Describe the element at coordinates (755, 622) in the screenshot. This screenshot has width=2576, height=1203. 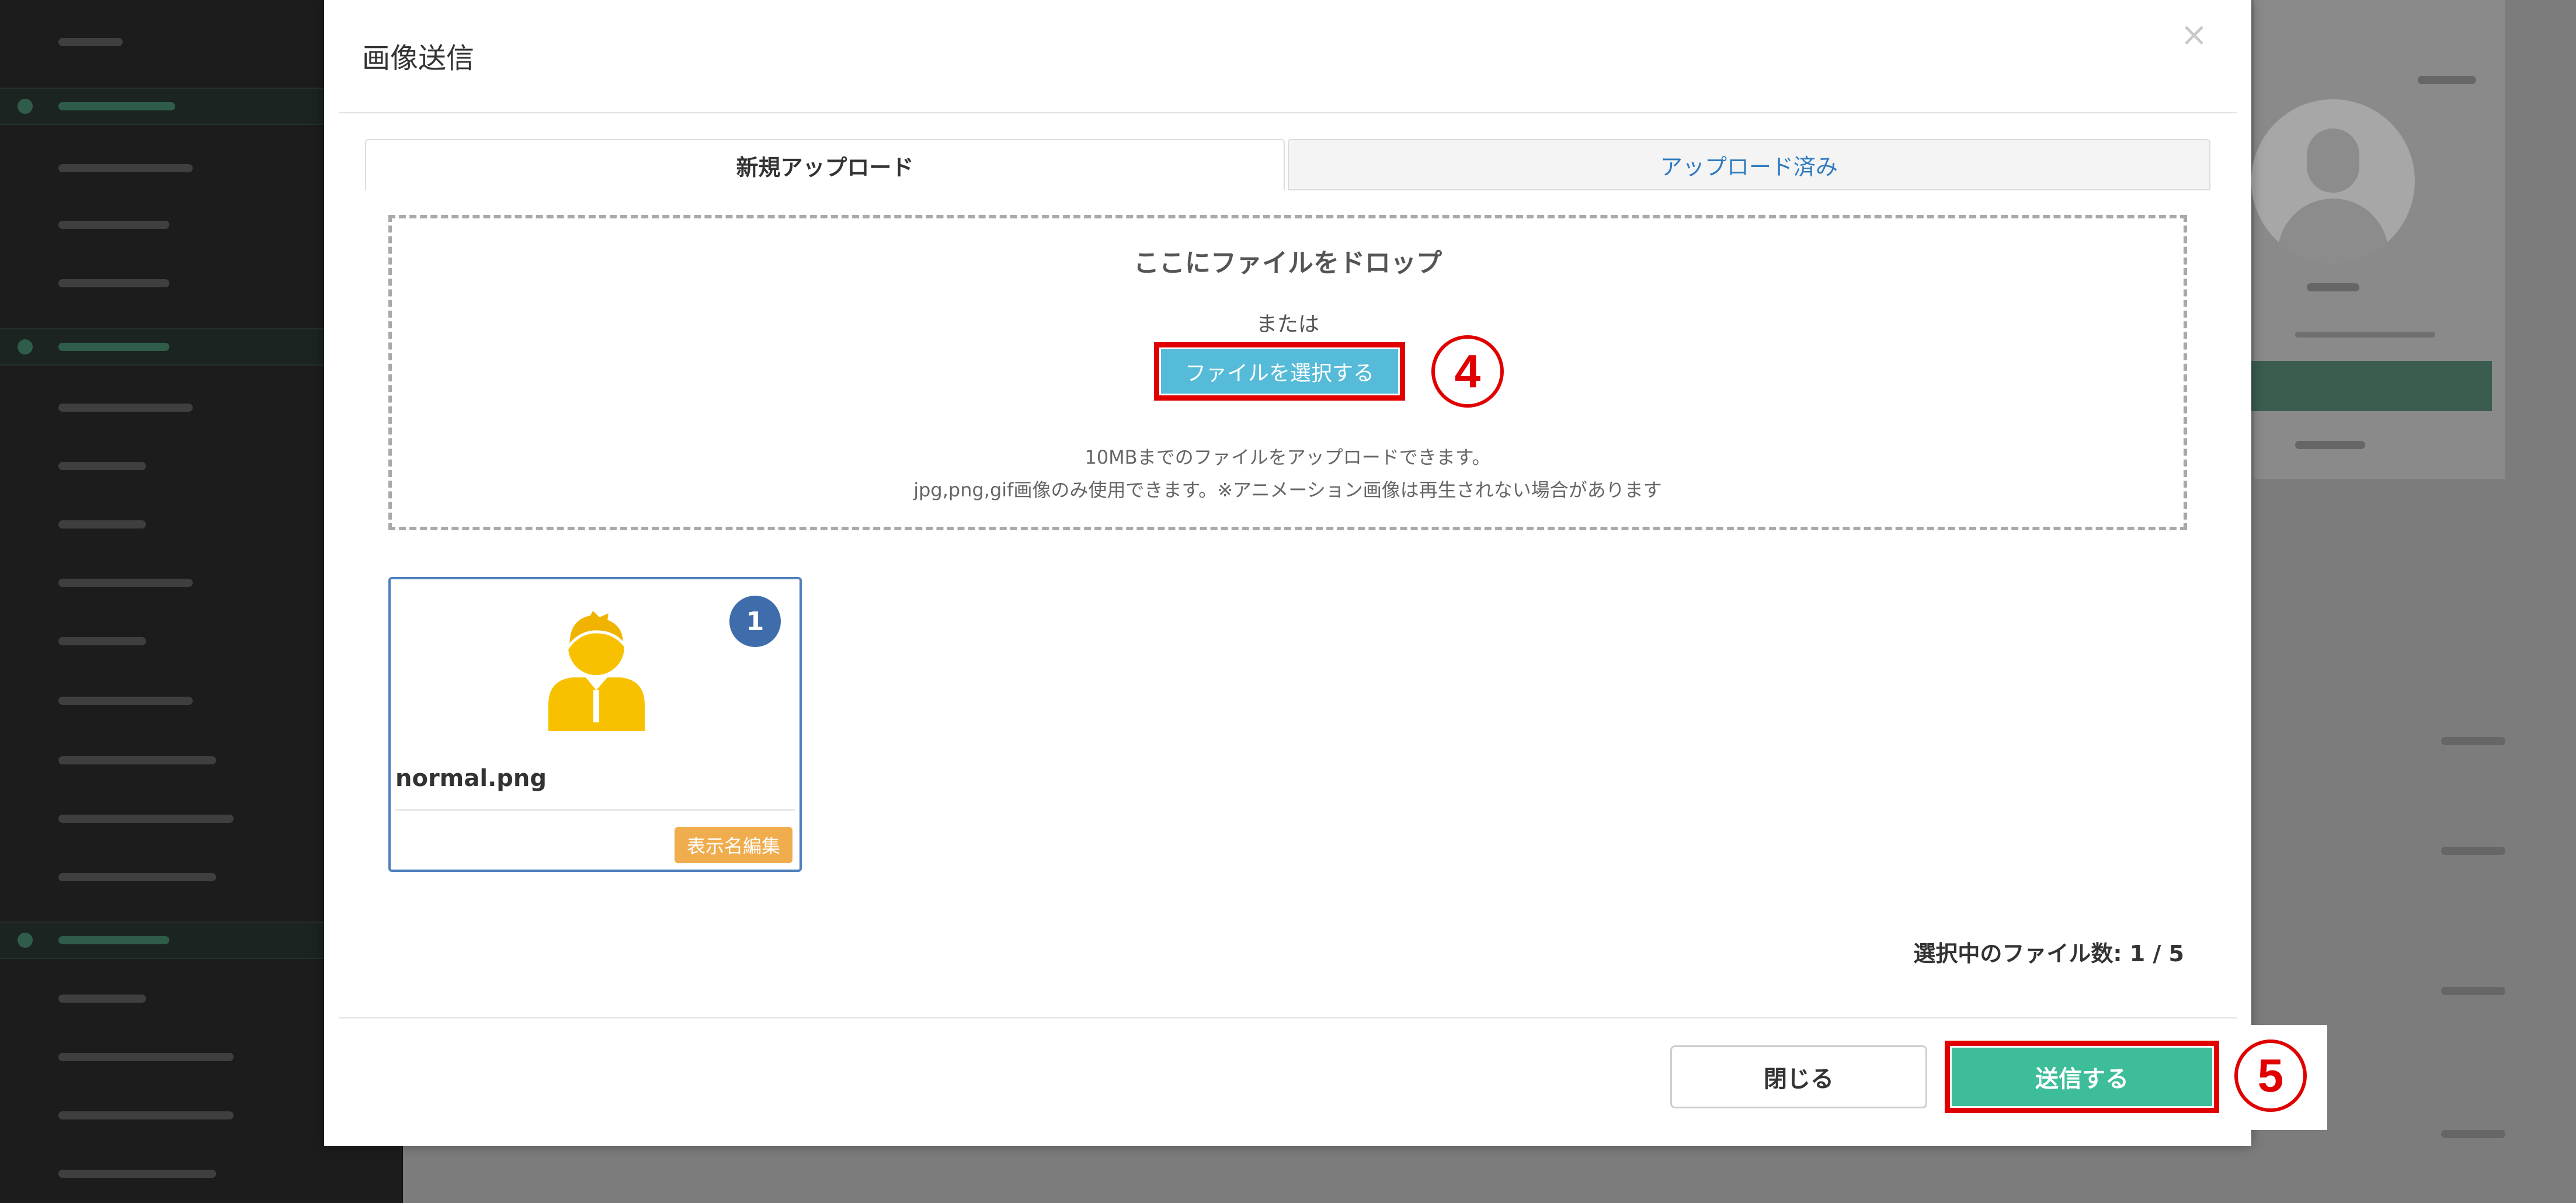
I see `file-order-badge: 1` at that location.